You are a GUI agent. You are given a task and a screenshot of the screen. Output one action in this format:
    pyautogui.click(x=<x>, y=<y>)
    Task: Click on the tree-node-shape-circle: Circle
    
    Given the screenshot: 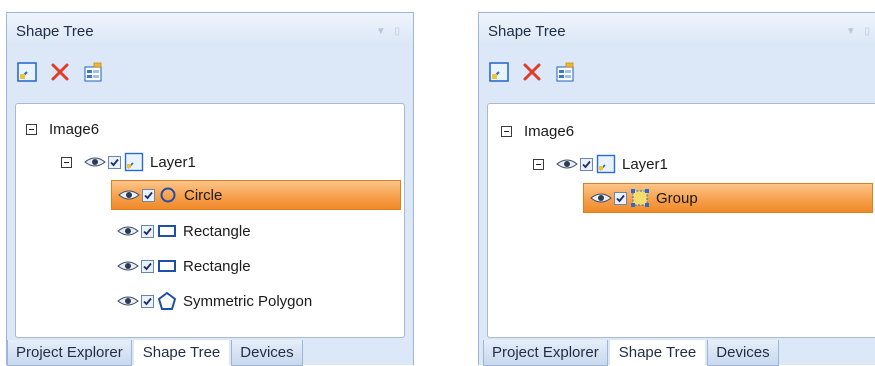 What is the action you would take?
    pyautogui.click(x=256, y=195)
    